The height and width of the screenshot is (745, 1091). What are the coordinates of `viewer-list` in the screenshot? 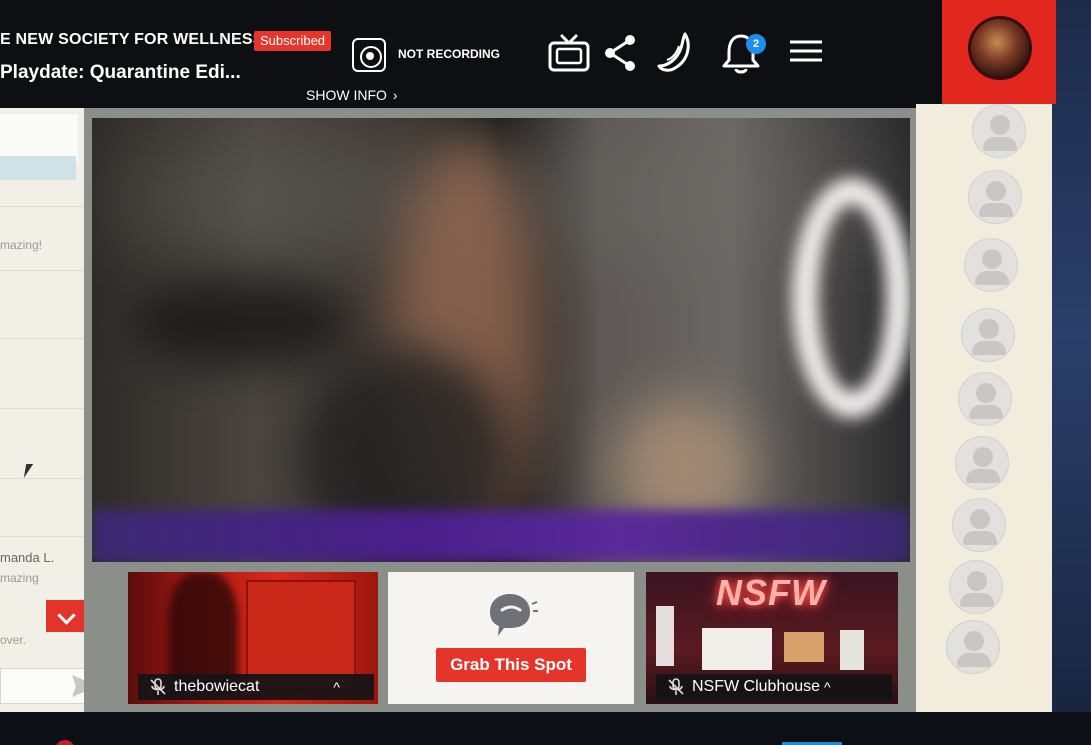 It's located at (984, 408).